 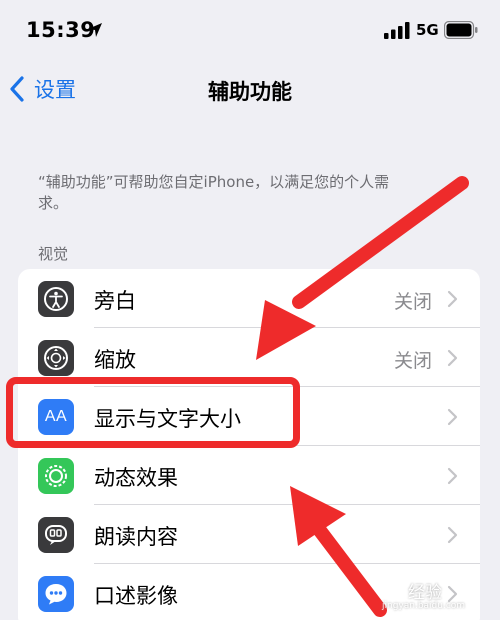 What do you see at coordinates (249, 534) in the screenshot?
I see `list-item-spoken-content: 朗读内容` at bounding box center [249, 534].